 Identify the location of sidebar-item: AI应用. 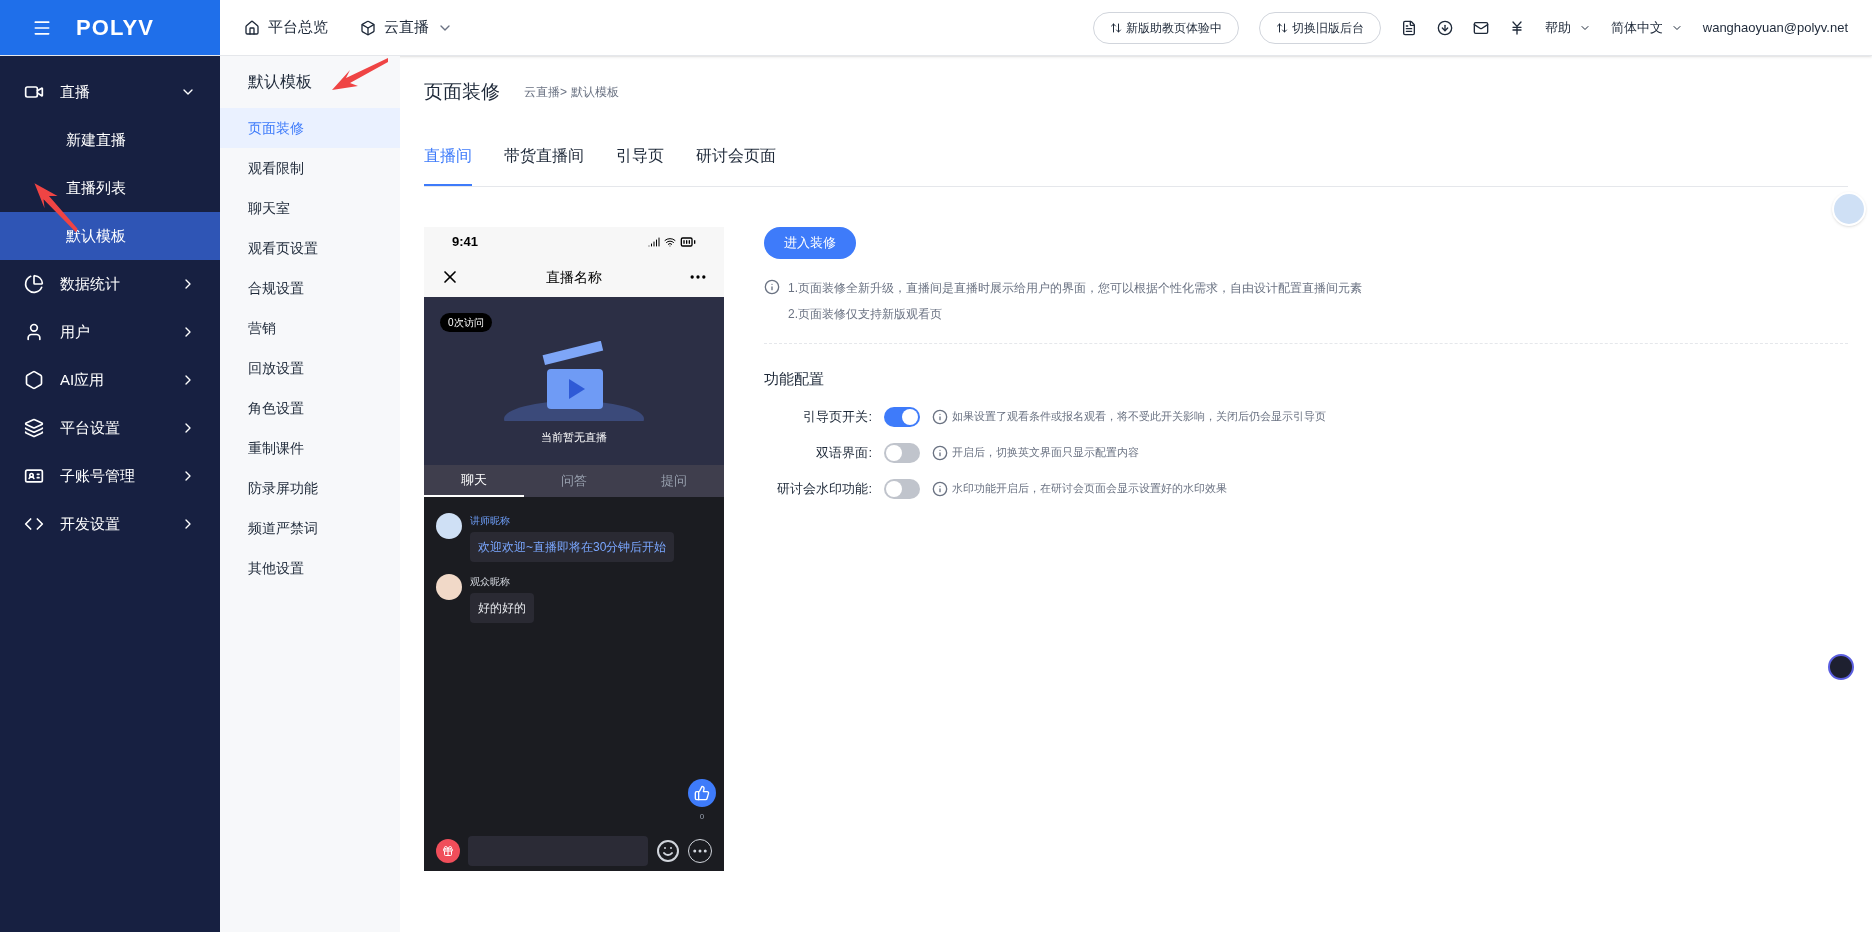
(110, 380).